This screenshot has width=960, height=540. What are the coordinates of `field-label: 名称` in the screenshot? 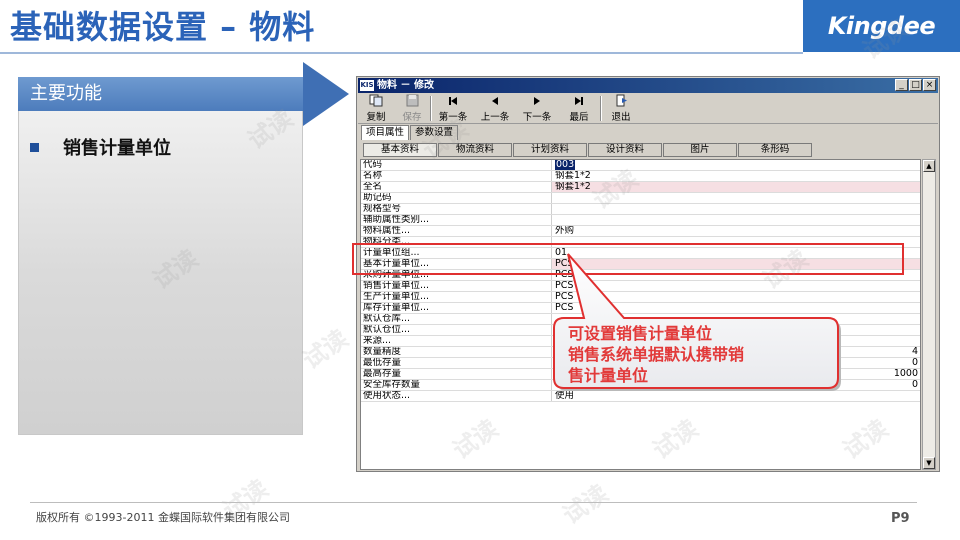 It's located at (456, 176).